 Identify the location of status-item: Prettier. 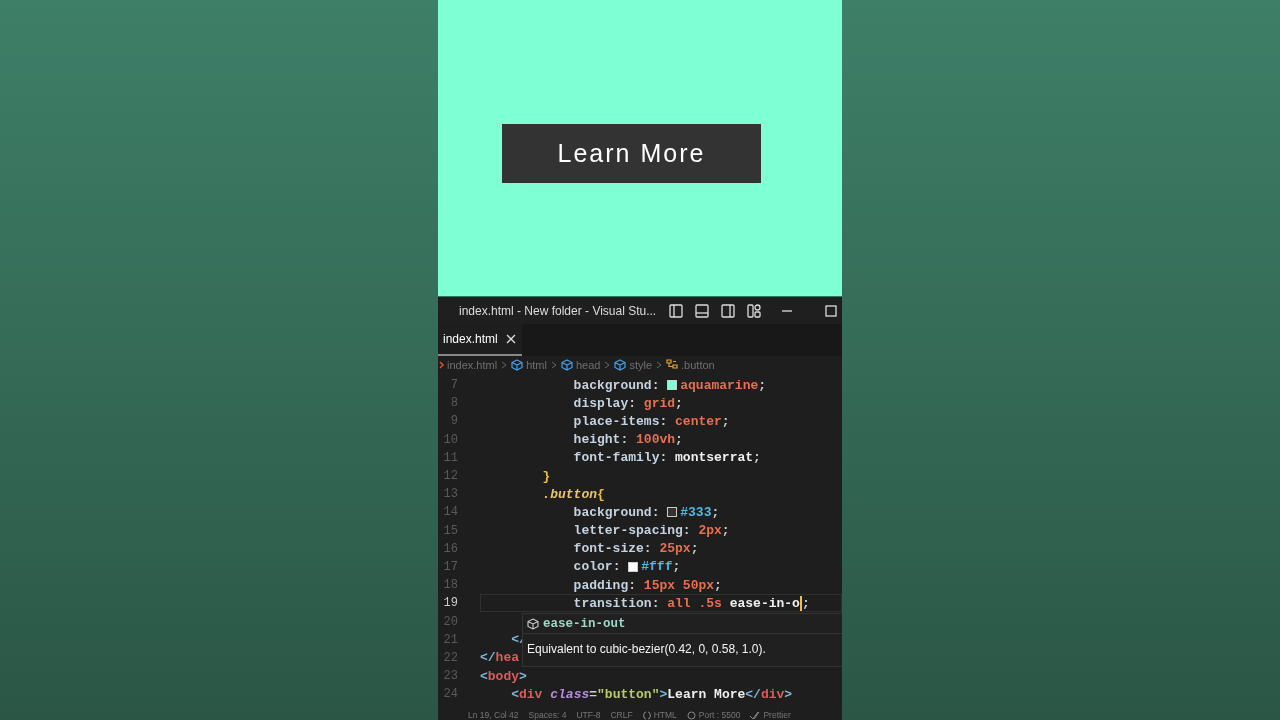
(770, 715).